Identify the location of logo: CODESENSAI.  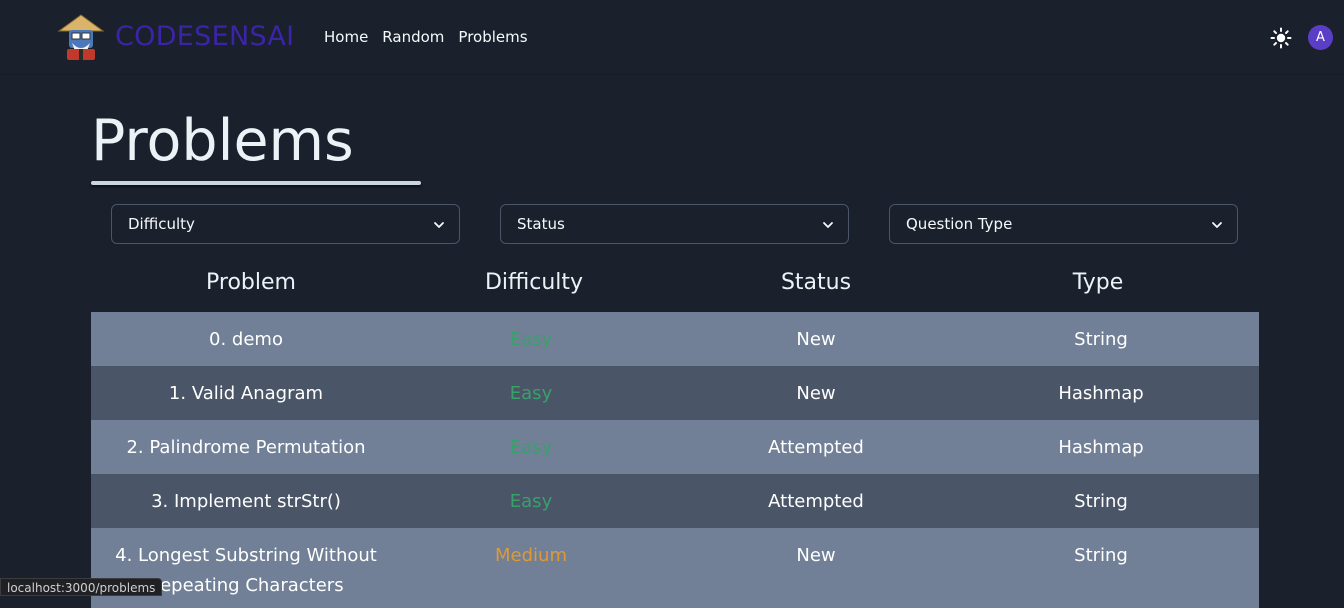
(175, 37).